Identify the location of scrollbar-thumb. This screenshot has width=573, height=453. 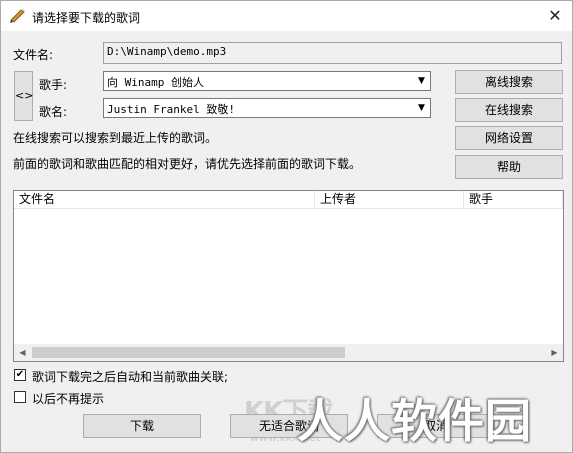
(188, 352).